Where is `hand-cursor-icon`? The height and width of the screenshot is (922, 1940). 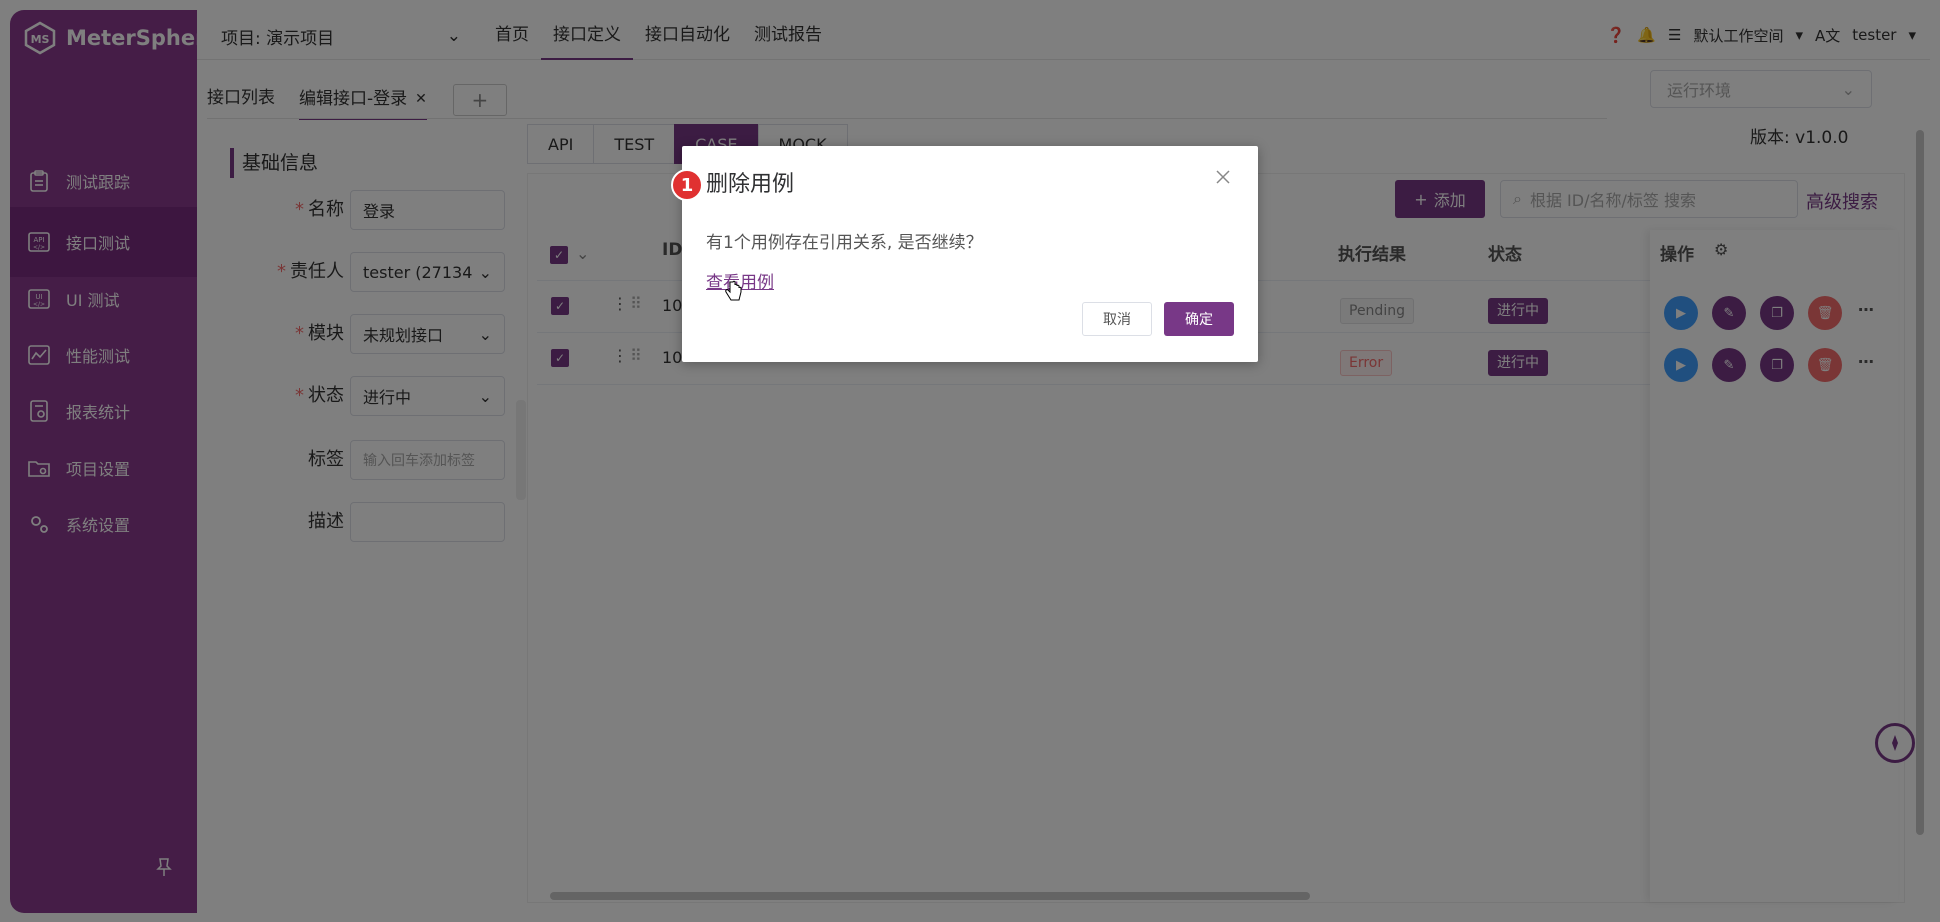 hand-cursor-icon is located at coordinates (733, 292).